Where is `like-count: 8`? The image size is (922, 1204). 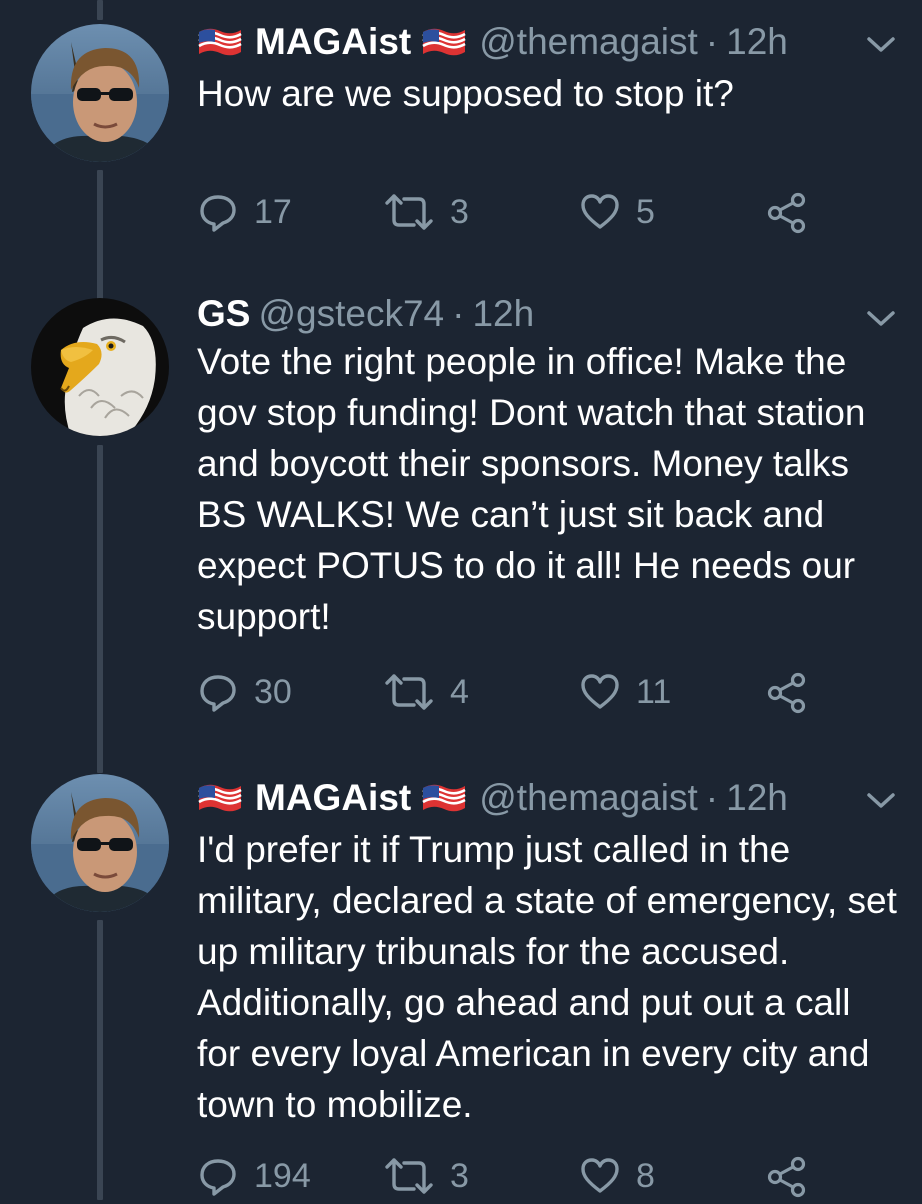
like-count: 8 is located at coordinates (645, 1176).